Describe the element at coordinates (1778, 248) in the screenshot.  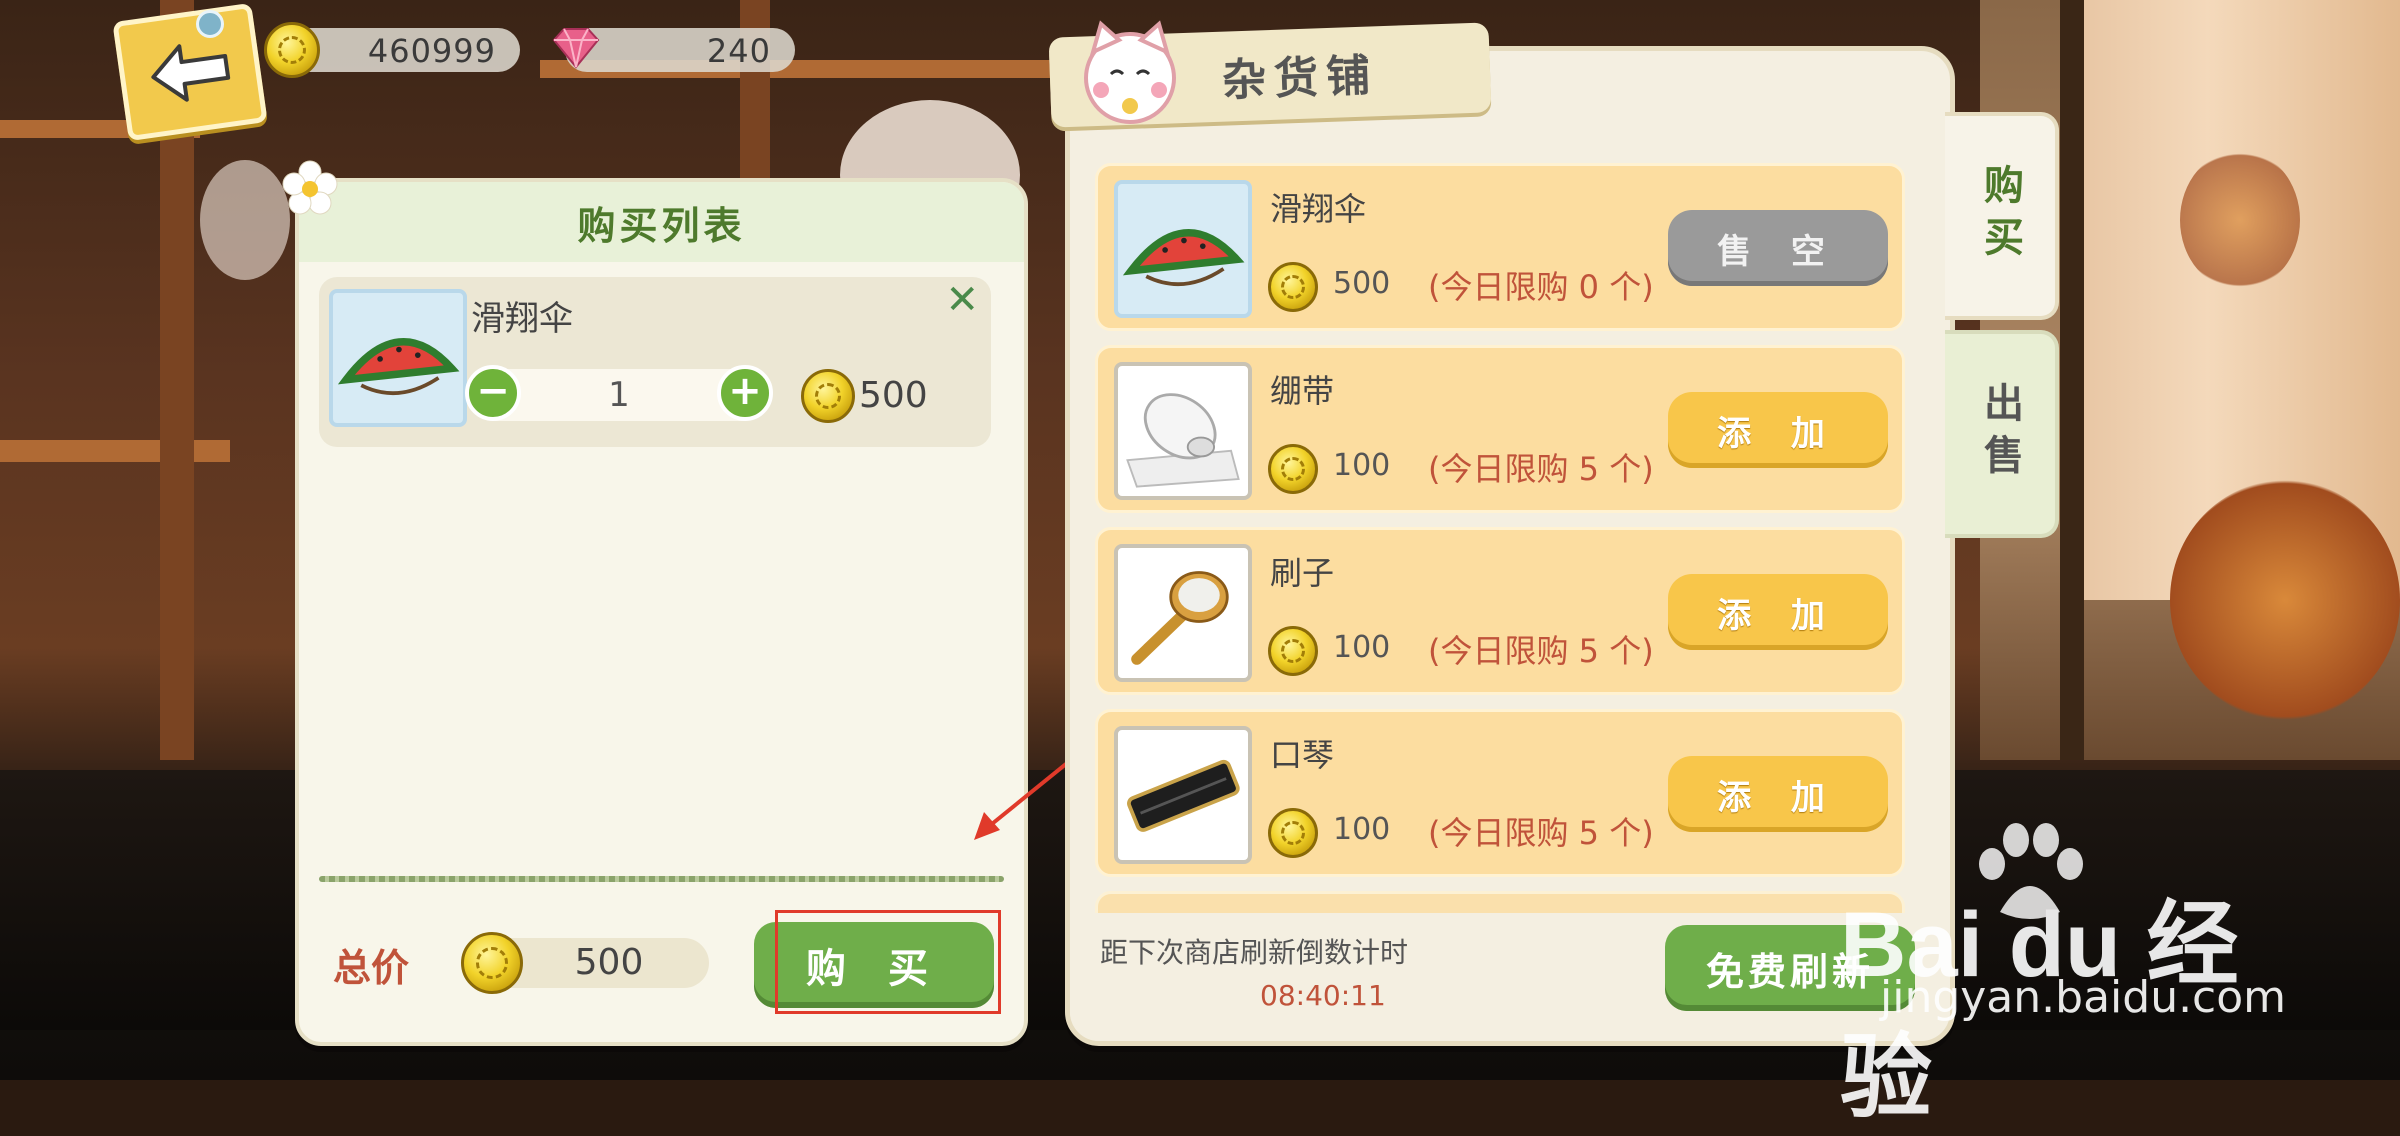
I see `sold-out-button: 售 空` at that location.